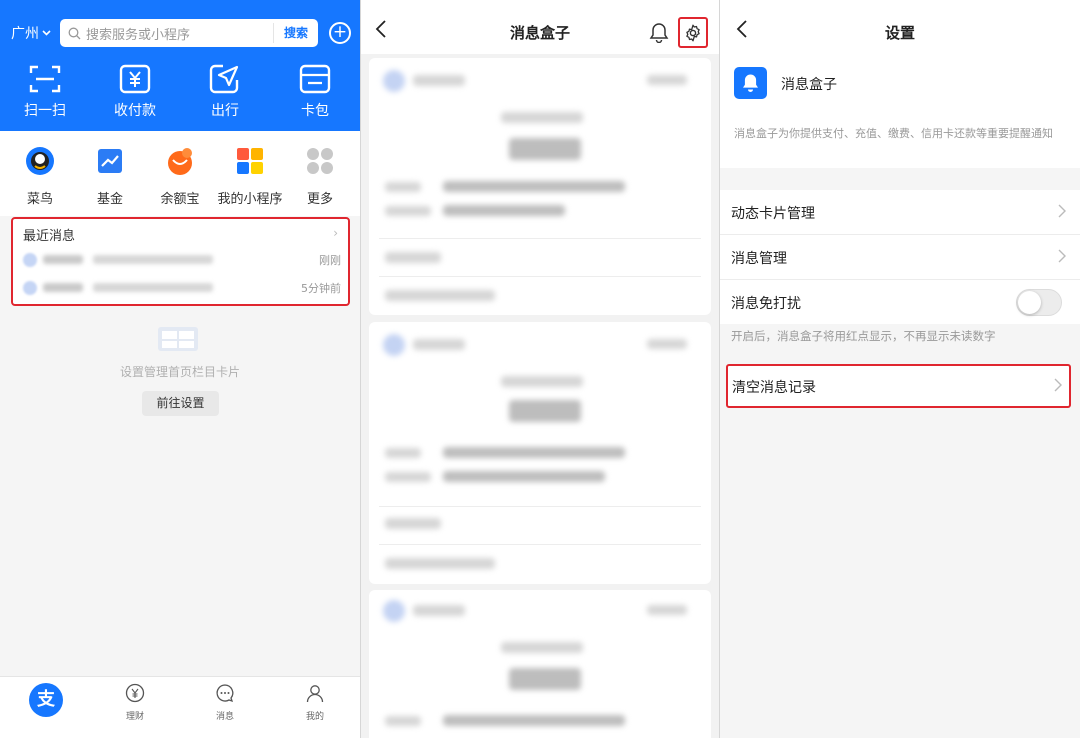  What do you see at coordinates (315, 111) in the screenshot?
I see `wallet-label: 卡包` at bounding box center [315, 111].